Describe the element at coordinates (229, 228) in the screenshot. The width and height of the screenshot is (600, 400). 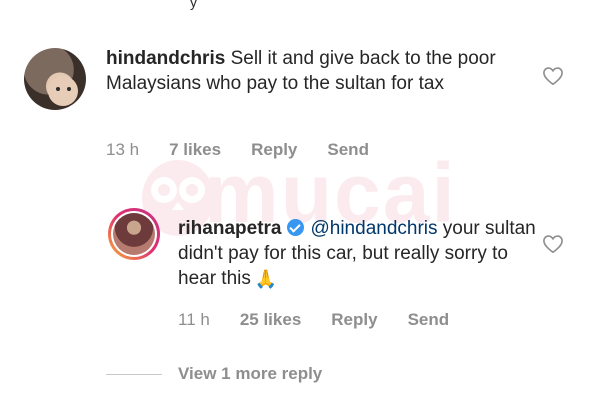
I see `reply-username: rihanapetra` at that location.